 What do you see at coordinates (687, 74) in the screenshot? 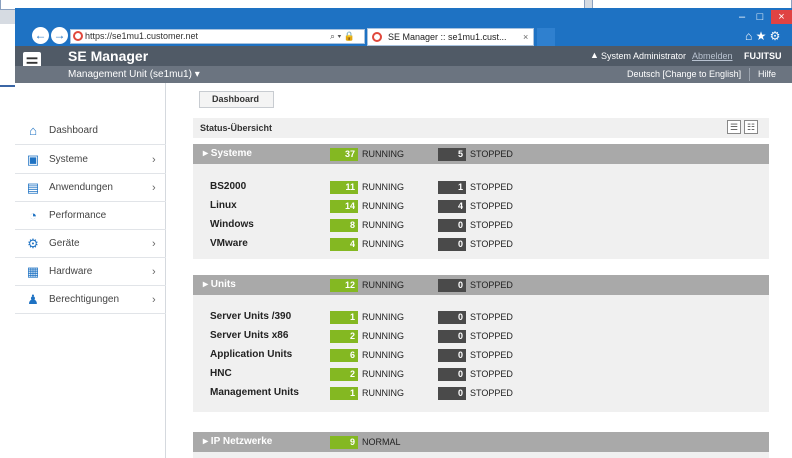
I see `language-switch: Deutsch [Change to English]` at bounding box center [687, 74].